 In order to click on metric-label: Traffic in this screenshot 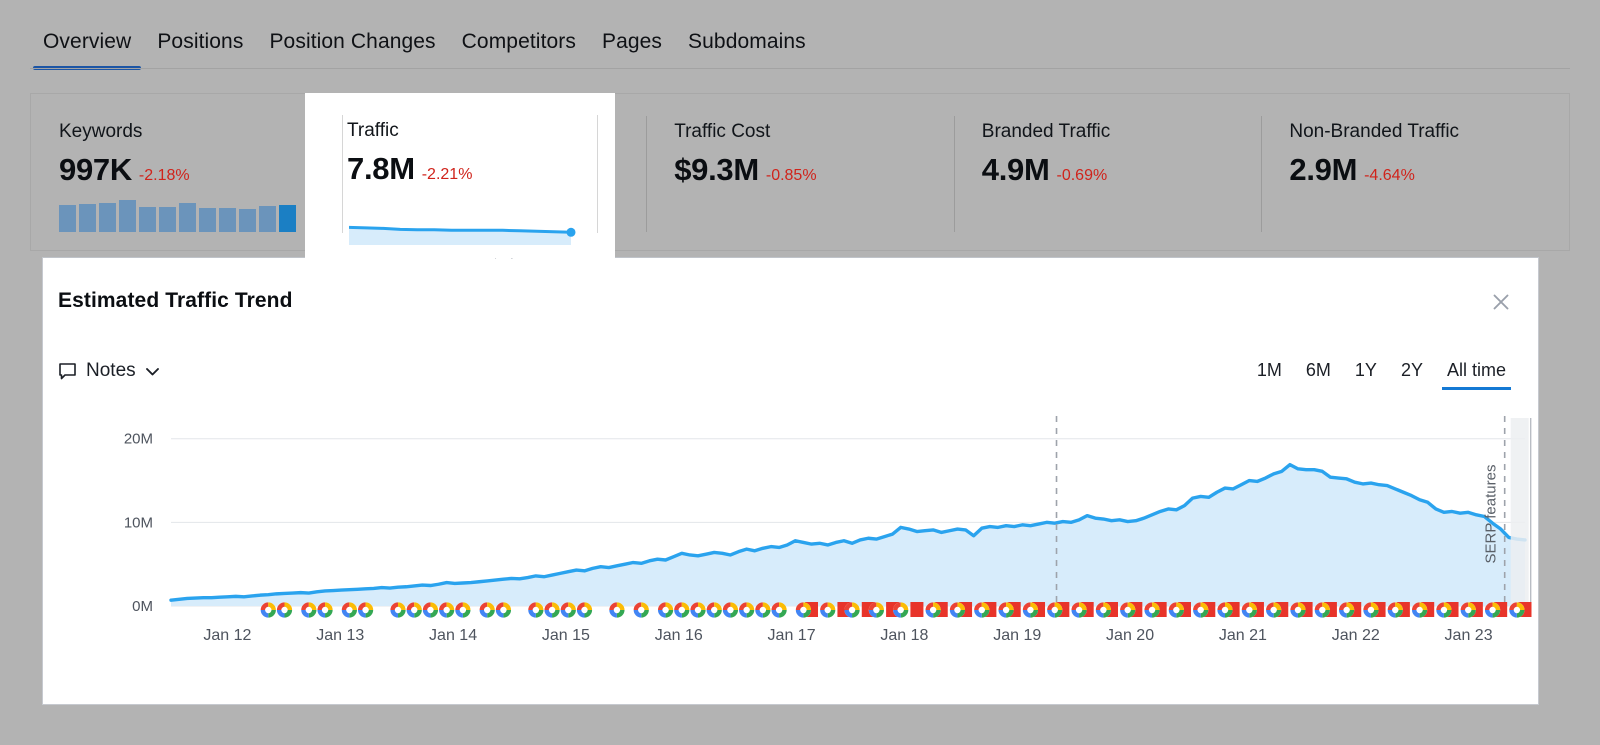, I will do `click(373, 130)`.